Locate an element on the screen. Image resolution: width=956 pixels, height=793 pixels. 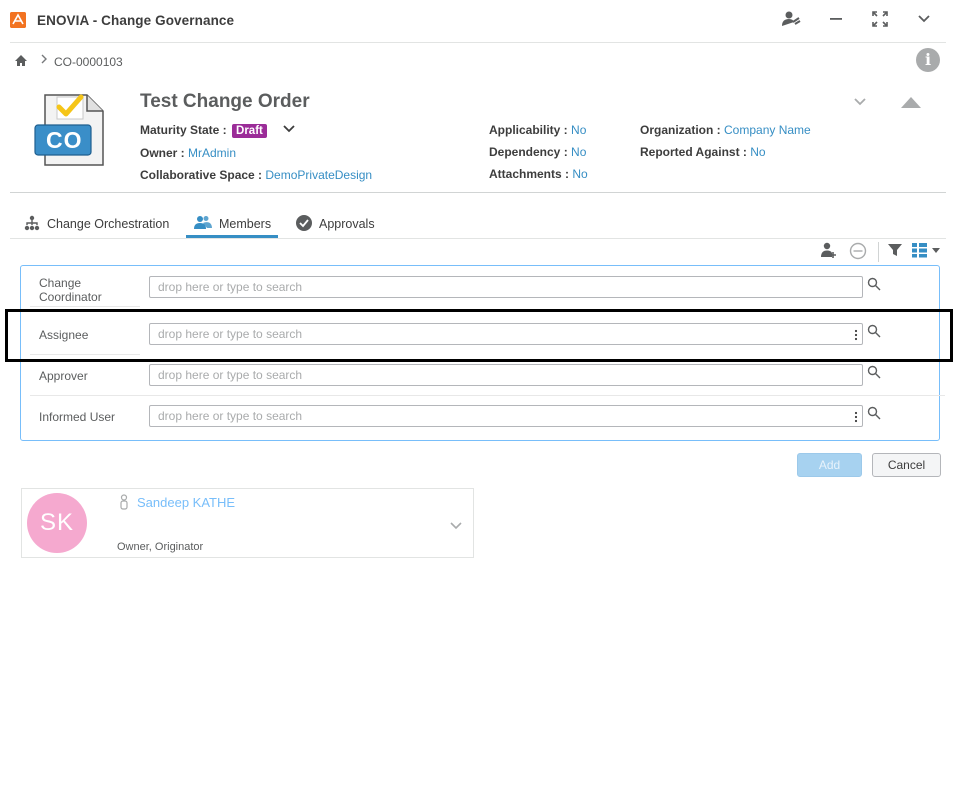
collab-space-attr: Collaborative Space : DemoPrivateDesign is located at coordinates (256, 175).